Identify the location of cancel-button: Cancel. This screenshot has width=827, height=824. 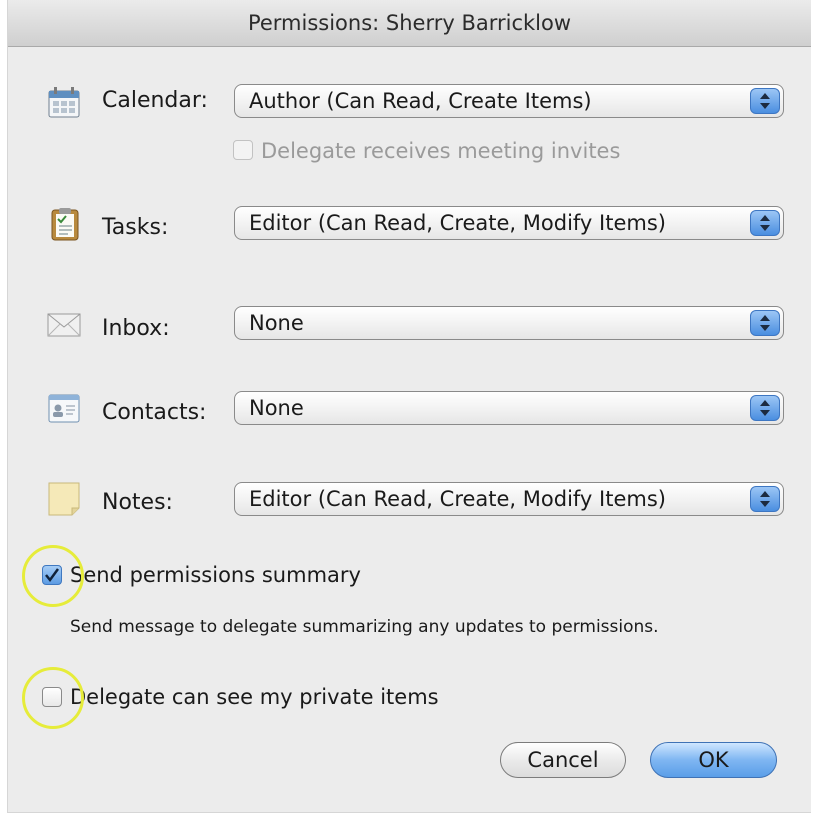
(563, 760).